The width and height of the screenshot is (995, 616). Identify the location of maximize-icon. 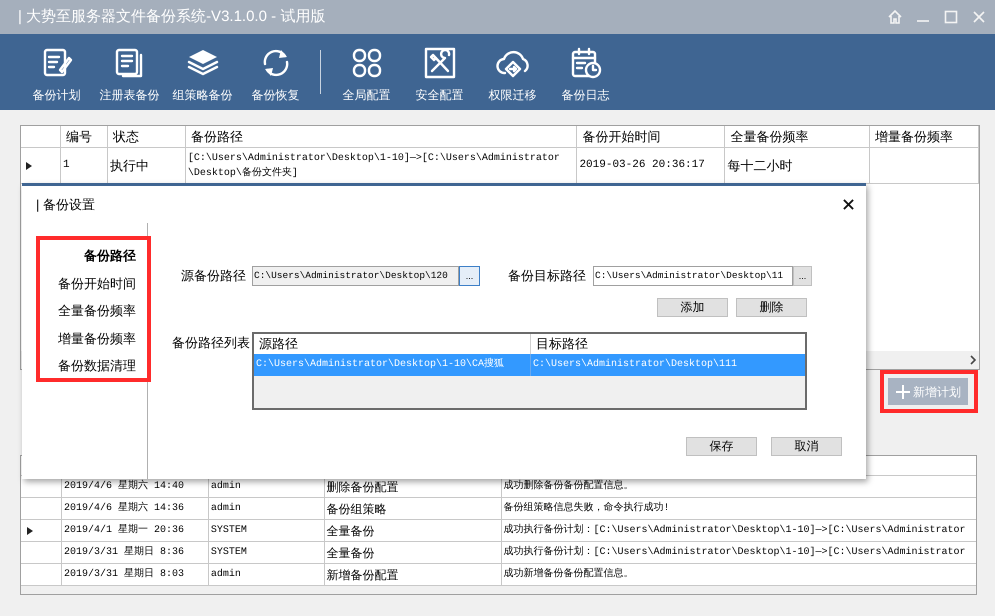
(951, 17).